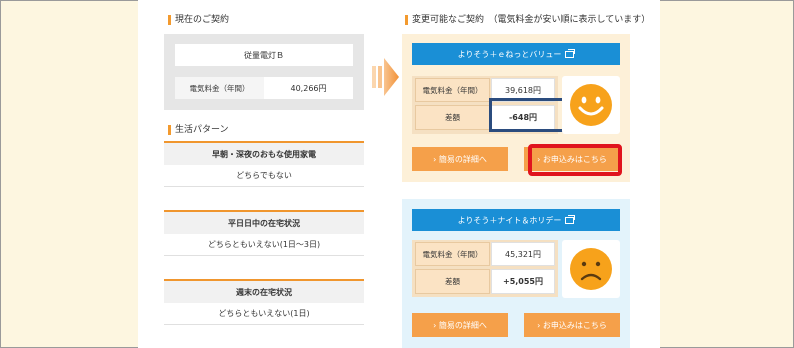 The image size is (794, 348). Describe the element at coordinates (264, 314) in the screenshot. I see `lifestyle-value-weekend: どちらともいえない(1日)` at that location.